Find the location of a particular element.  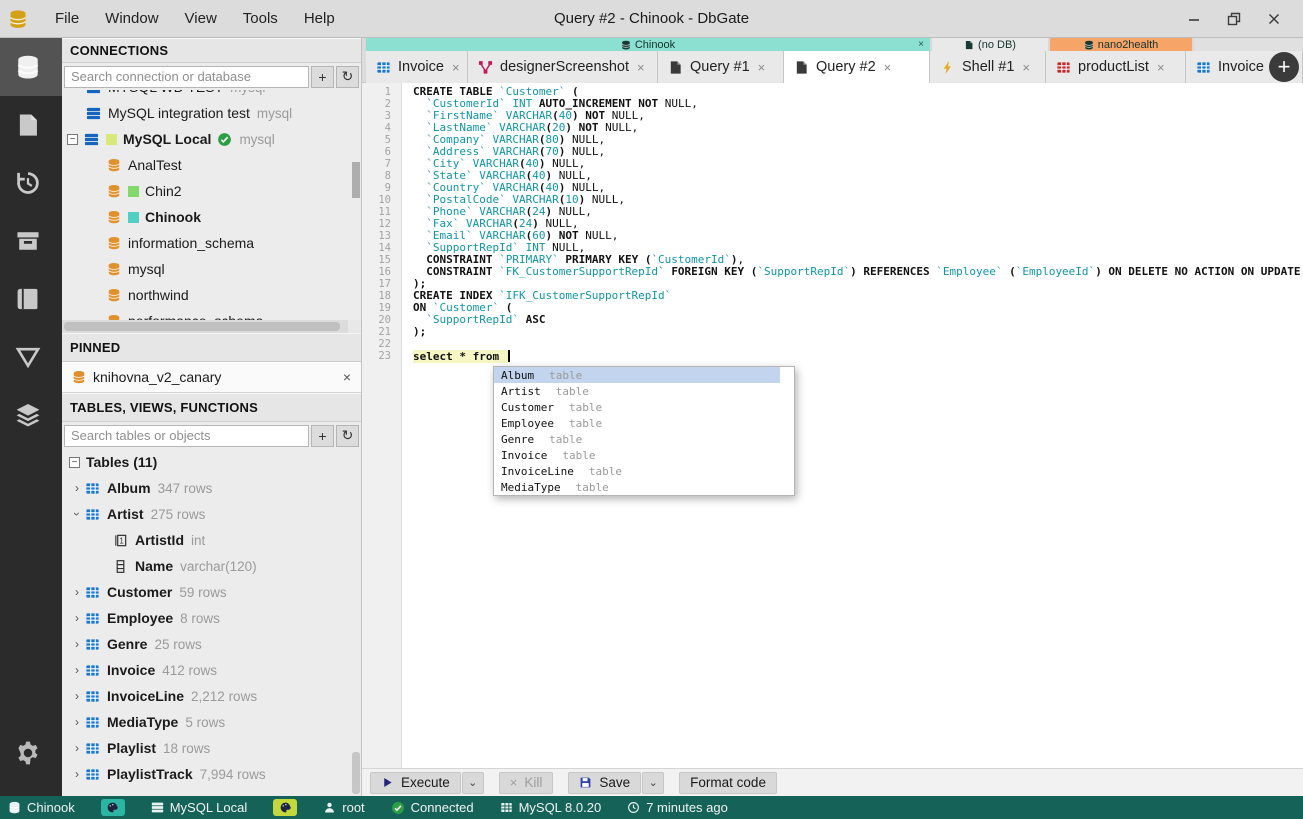

restore-icon is located at coordinates (1234, 19).